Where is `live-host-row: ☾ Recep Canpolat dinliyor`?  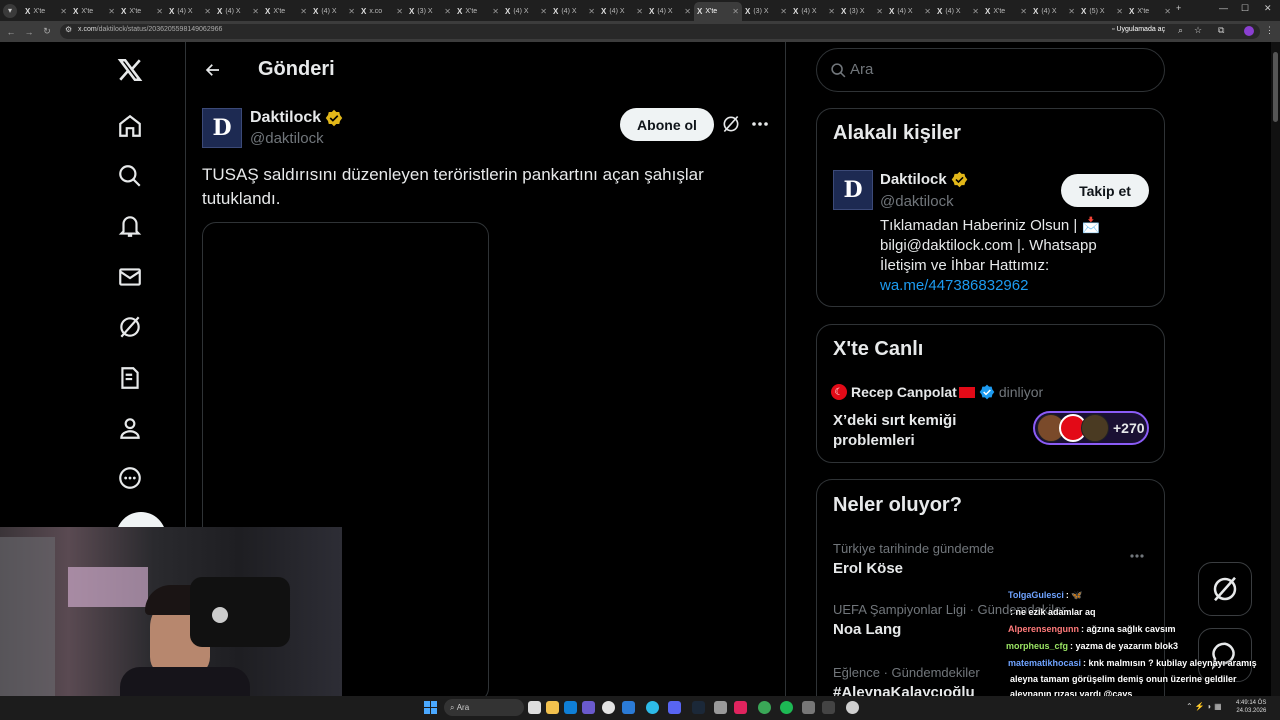
live-host-row: ☾ Recep Canpolat dinliyor is located at coordinates (937, 392).